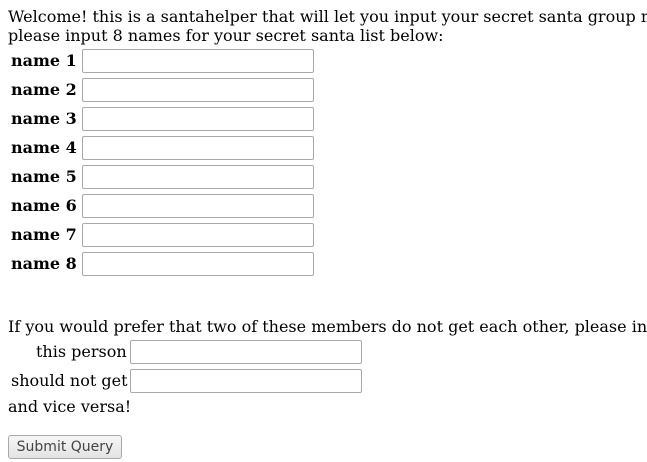 The width and height of the screenshot is (647, 462). Describe the element at coordinates (65, 447) in the screenshot. I see `submit-button: Submit Query` at that location.